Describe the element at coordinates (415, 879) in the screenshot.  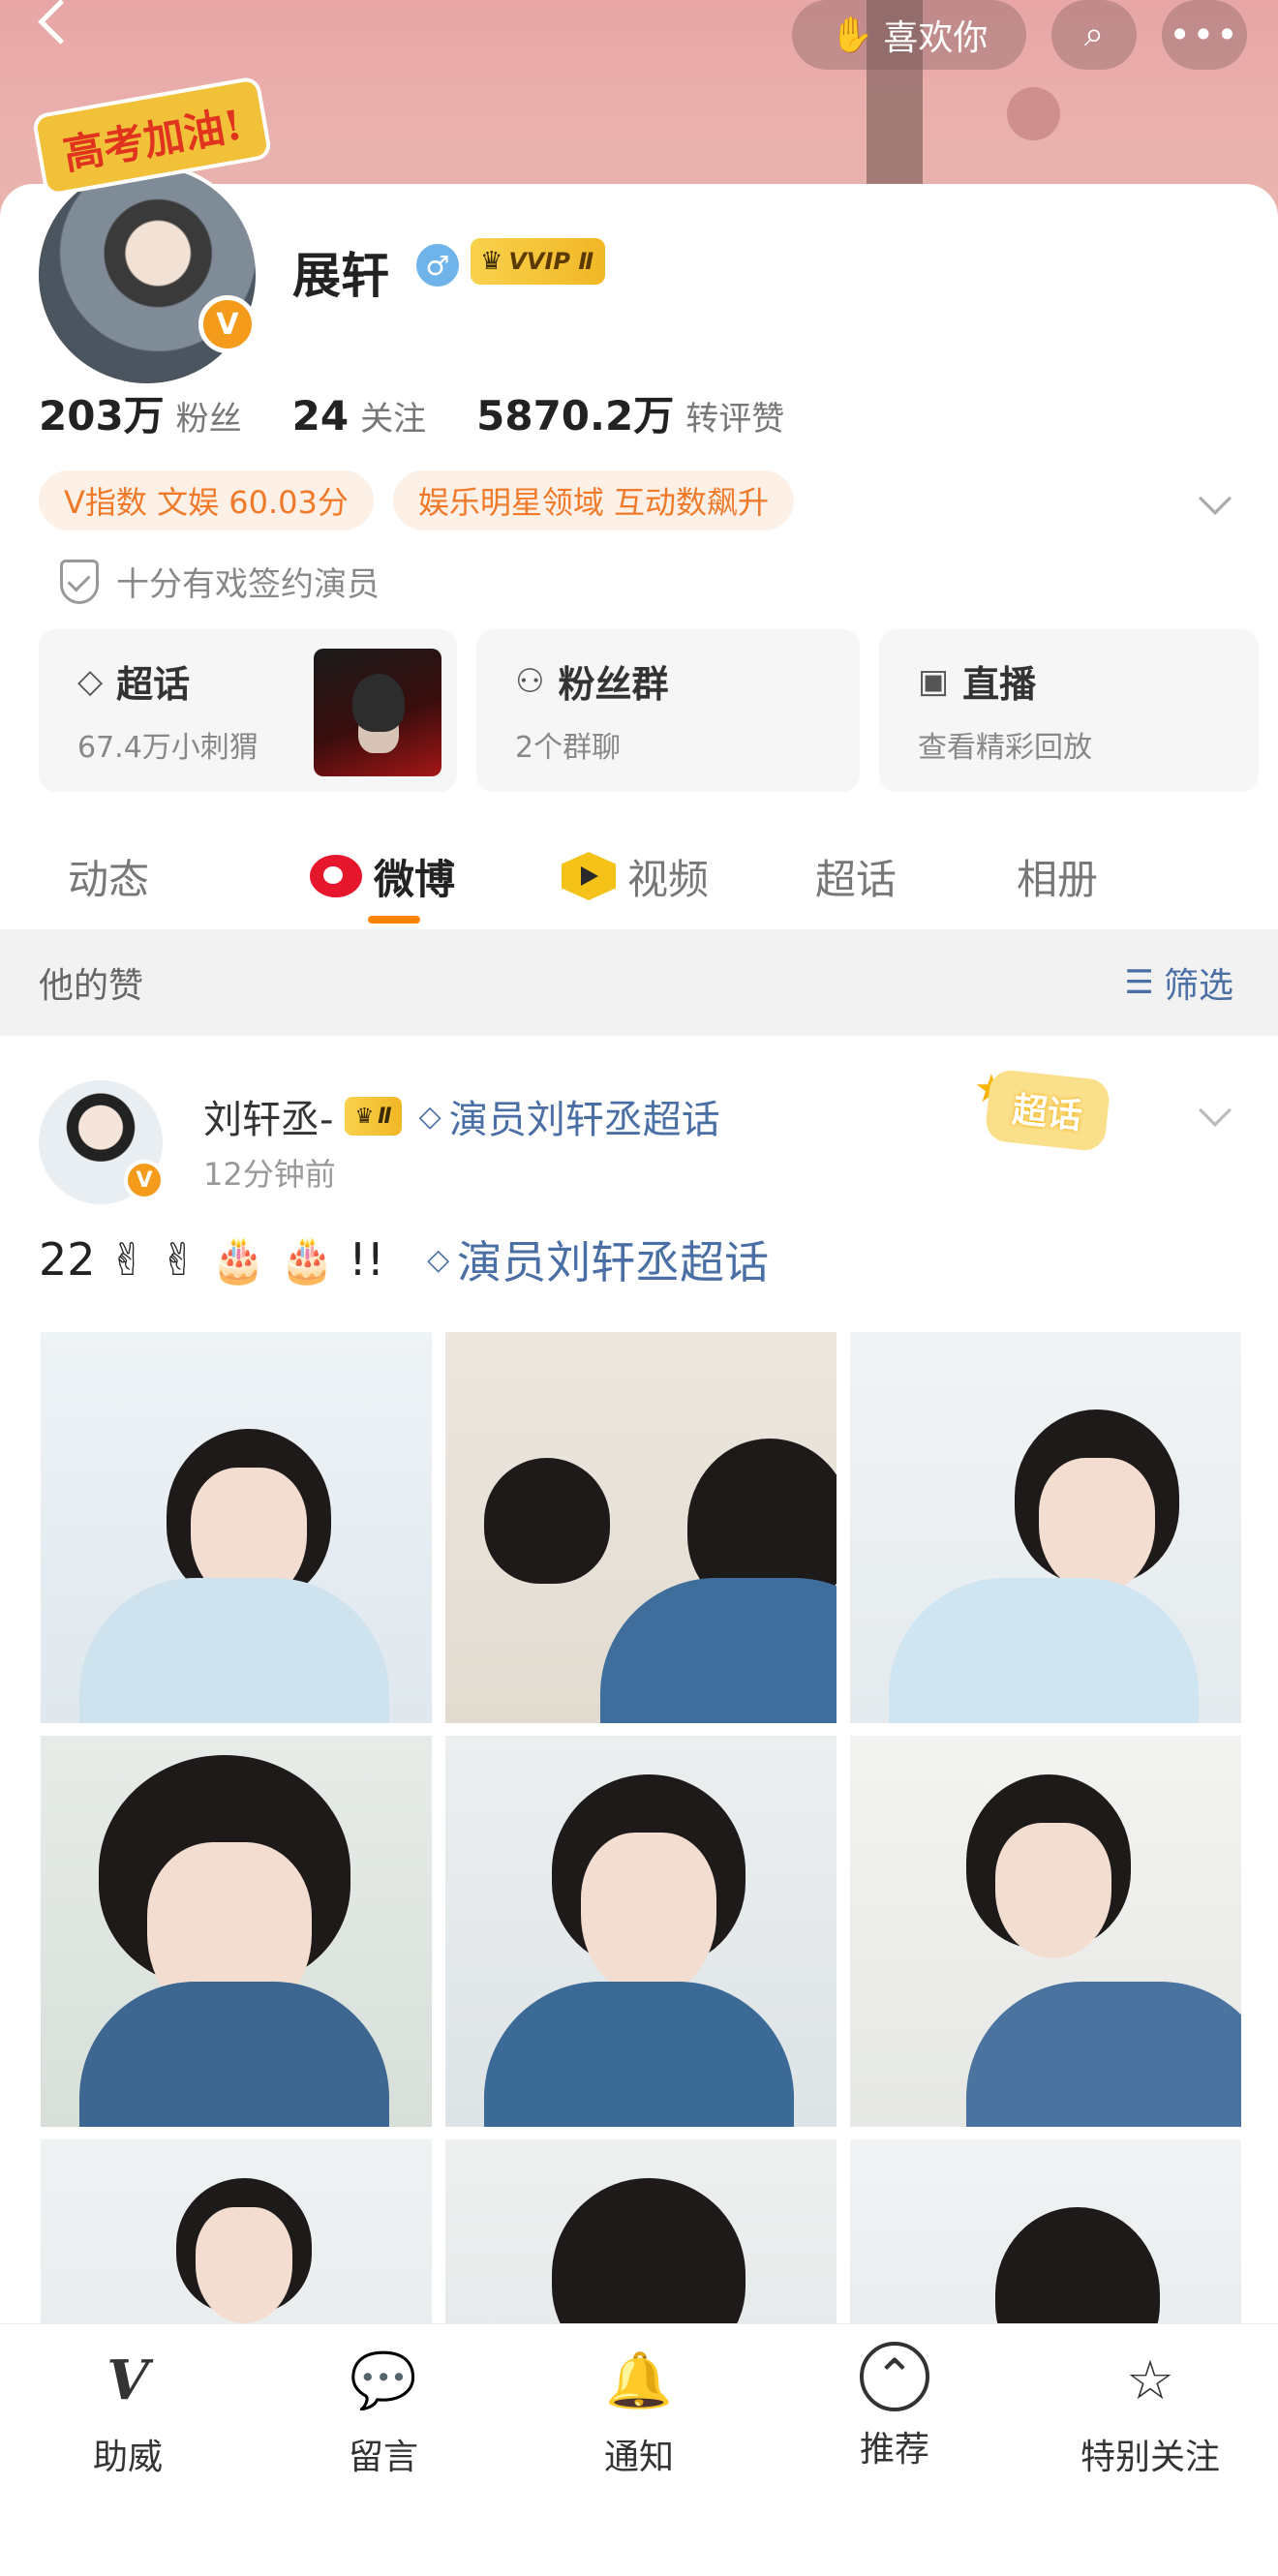
I see `tab-label: 微博` at that location.